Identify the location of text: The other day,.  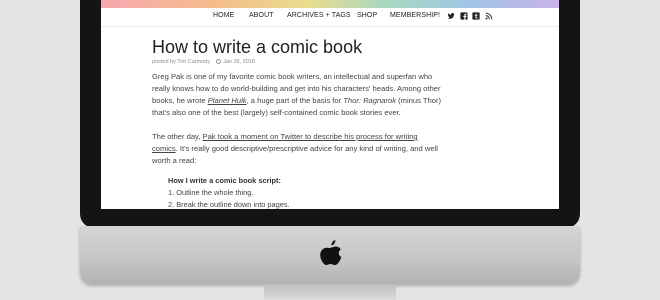
(177, 136).